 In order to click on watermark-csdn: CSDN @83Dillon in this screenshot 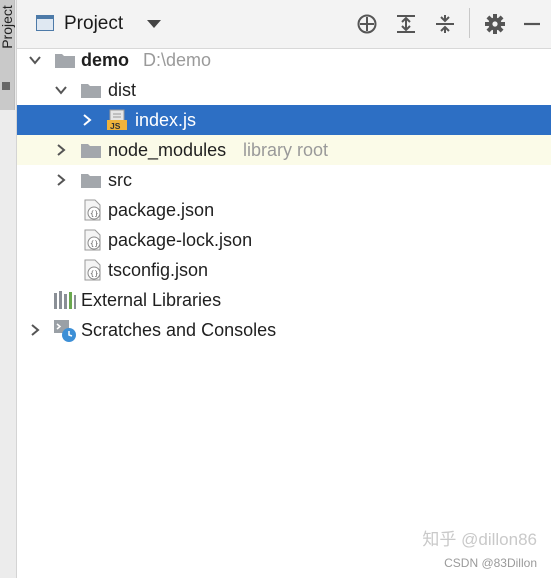, I will do `click(490, 563)`.